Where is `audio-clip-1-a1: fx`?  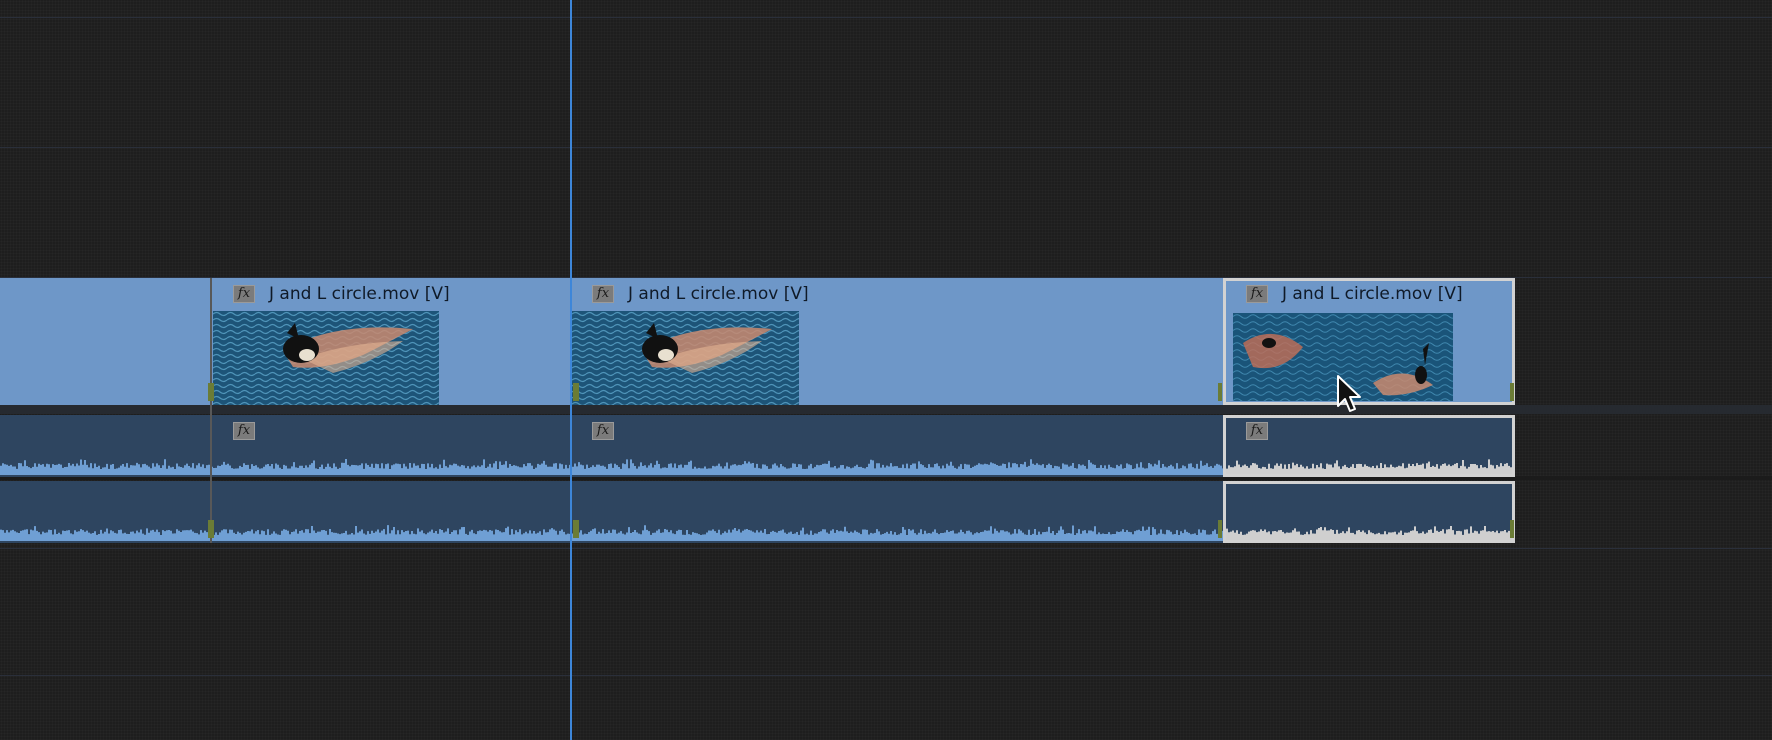
audio-clip-1-a1: fx is located at coordinates (390, 446).